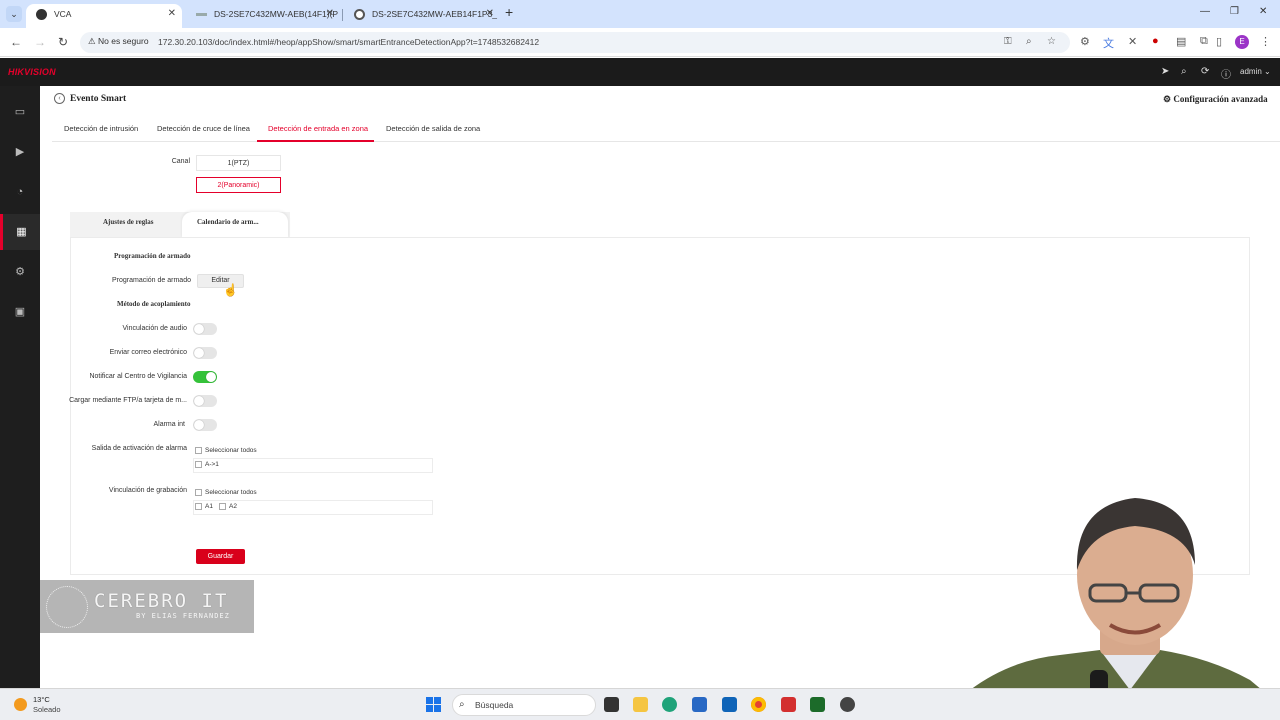 This screenshot has width=1280, height=720. Describe the element at coordinates (20, 232) in the screenshot. I see `apps-grid-icon: ▦` at that location.